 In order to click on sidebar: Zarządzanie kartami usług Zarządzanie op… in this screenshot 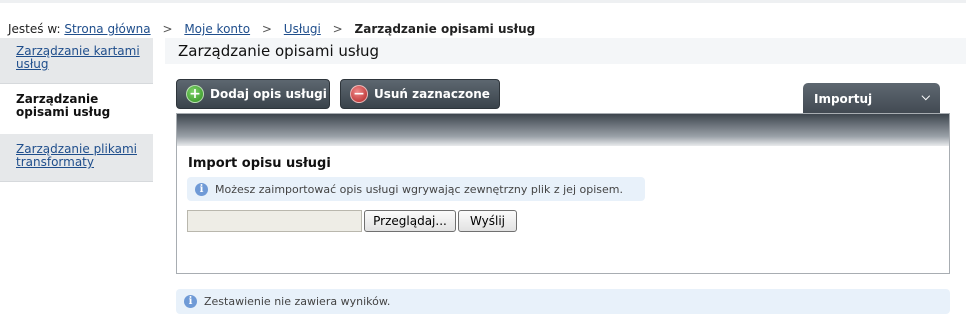, I will do `click(76, 110)`.